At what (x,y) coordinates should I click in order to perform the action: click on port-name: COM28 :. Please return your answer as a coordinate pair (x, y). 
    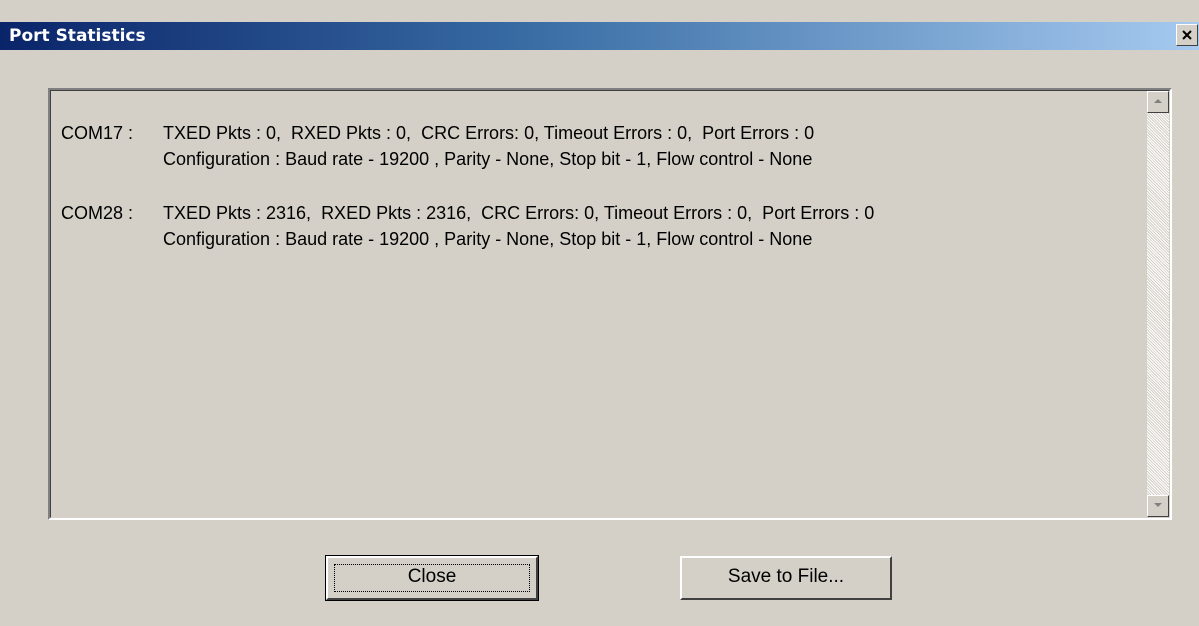
    Looking at the image, I should click on (97, 213).